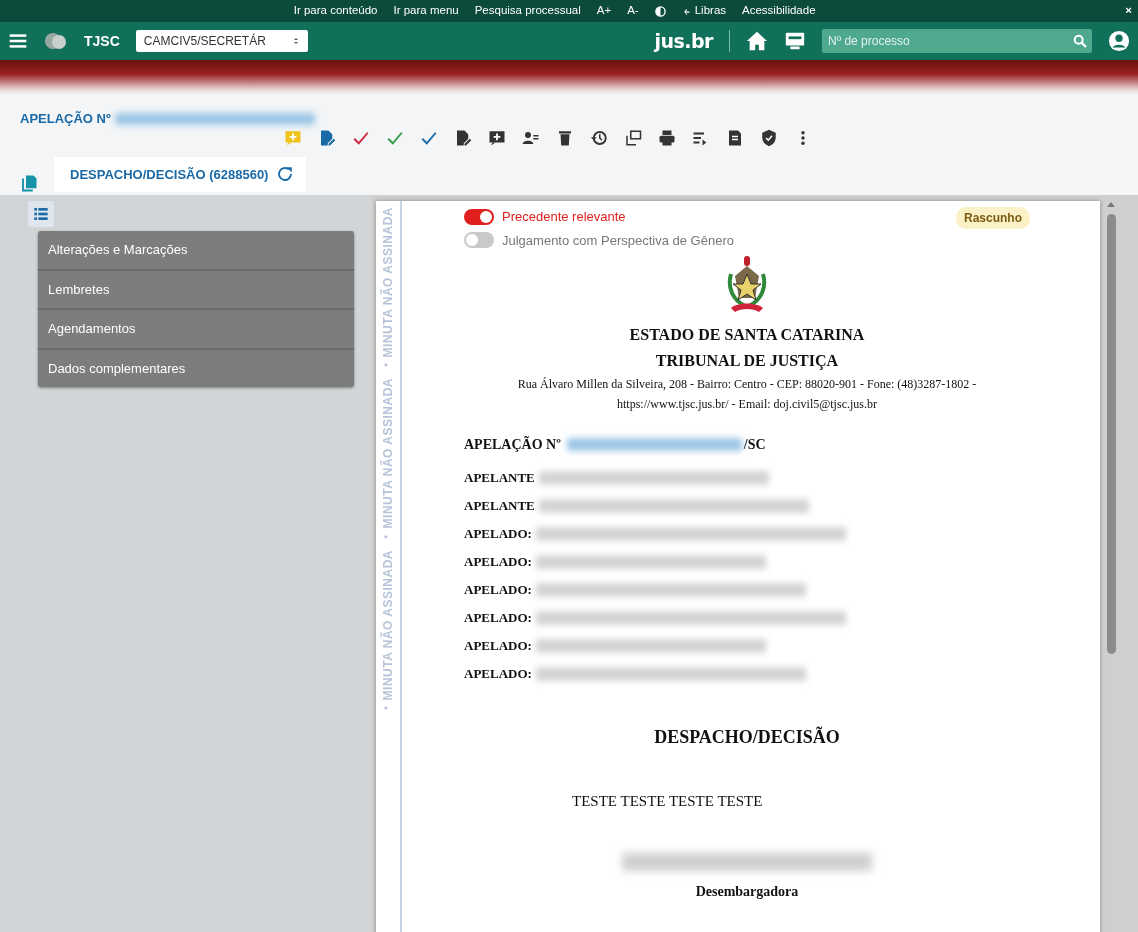  I want to click on heading-text: TRIBUNAL DE JUSTIÇA, so click(747, 361).